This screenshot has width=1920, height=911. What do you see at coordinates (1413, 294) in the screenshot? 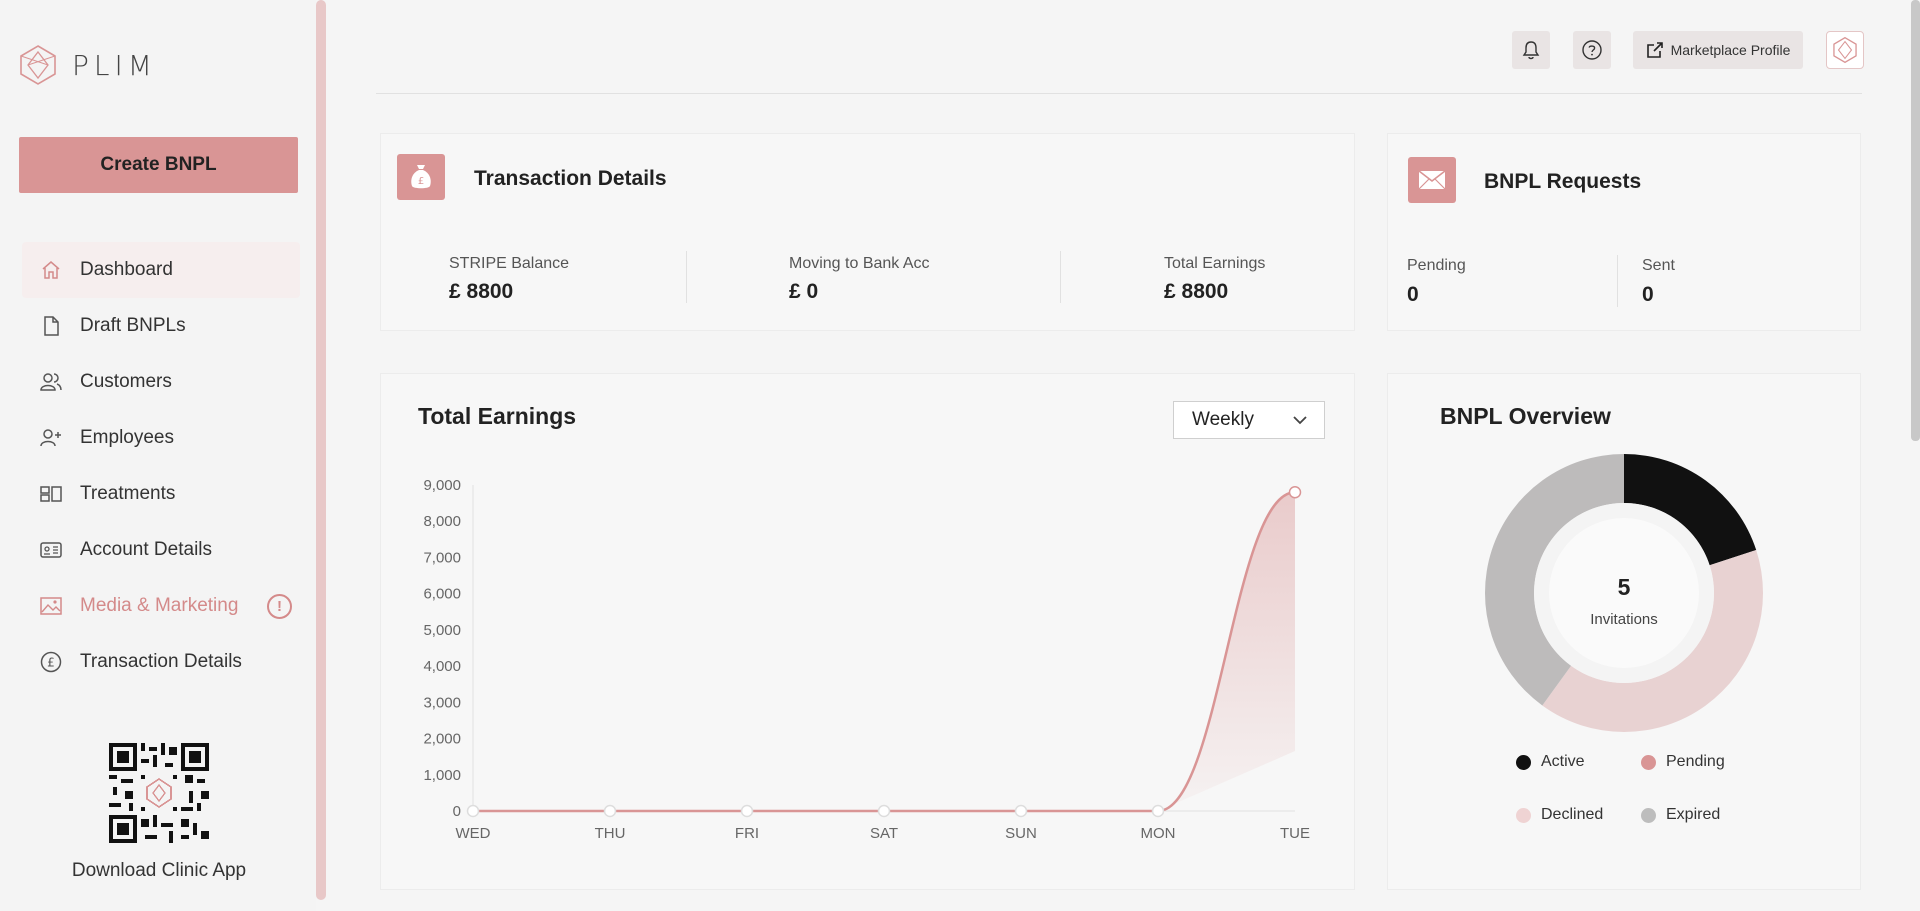
I see `pending-requests-value: 0` at bounding box center [1413, 294].